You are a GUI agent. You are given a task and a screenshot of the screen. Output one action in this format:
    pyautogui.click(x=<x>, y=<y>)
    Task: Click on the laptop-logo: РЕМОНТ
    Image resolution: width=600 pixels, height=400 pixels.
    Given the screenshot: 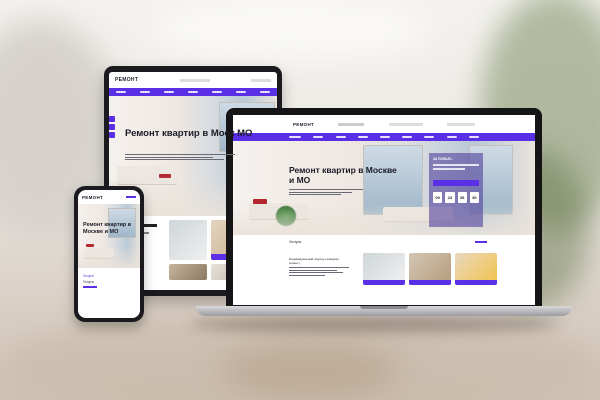 What is the action you would take?
    pyautogui.click(x=303, y=124)
    